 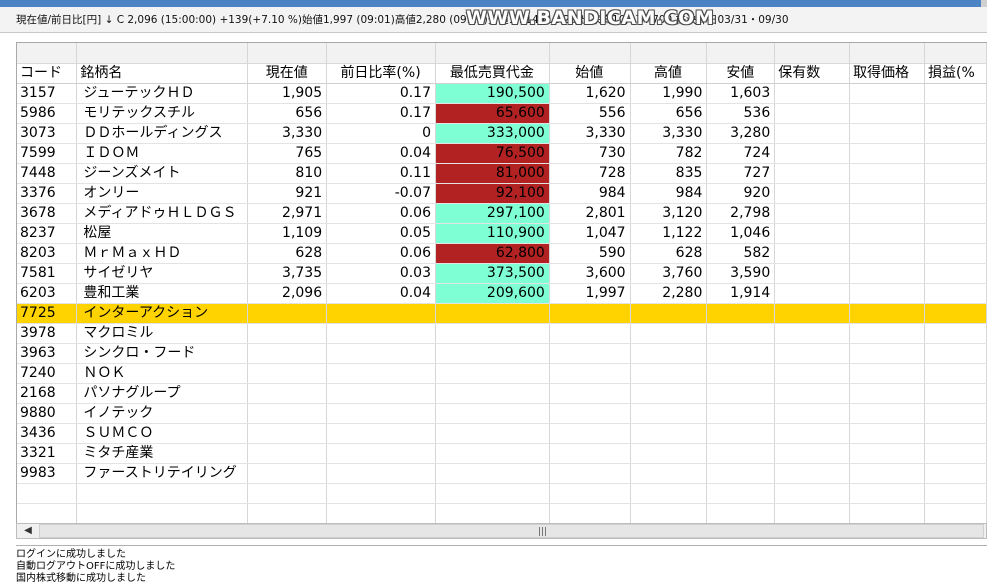 I want to click on column-header: 最低売買代金, so click(x=492, y=73).